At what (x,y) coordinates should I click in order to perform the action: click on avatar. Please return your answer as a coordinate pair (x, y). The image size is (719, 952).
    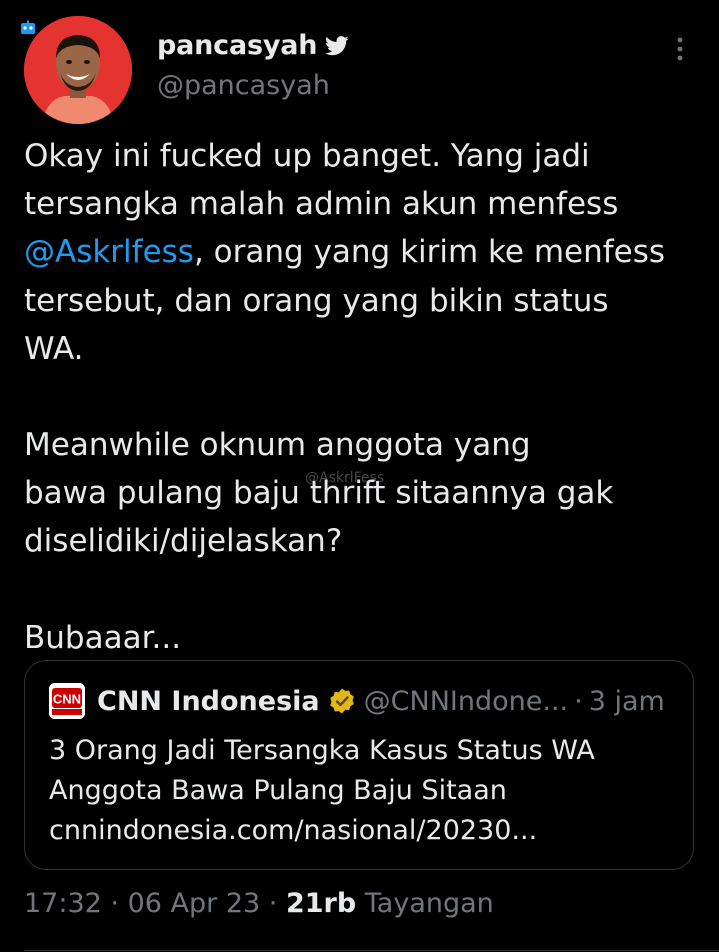
    Looking at the image, I should click on (78, 70).